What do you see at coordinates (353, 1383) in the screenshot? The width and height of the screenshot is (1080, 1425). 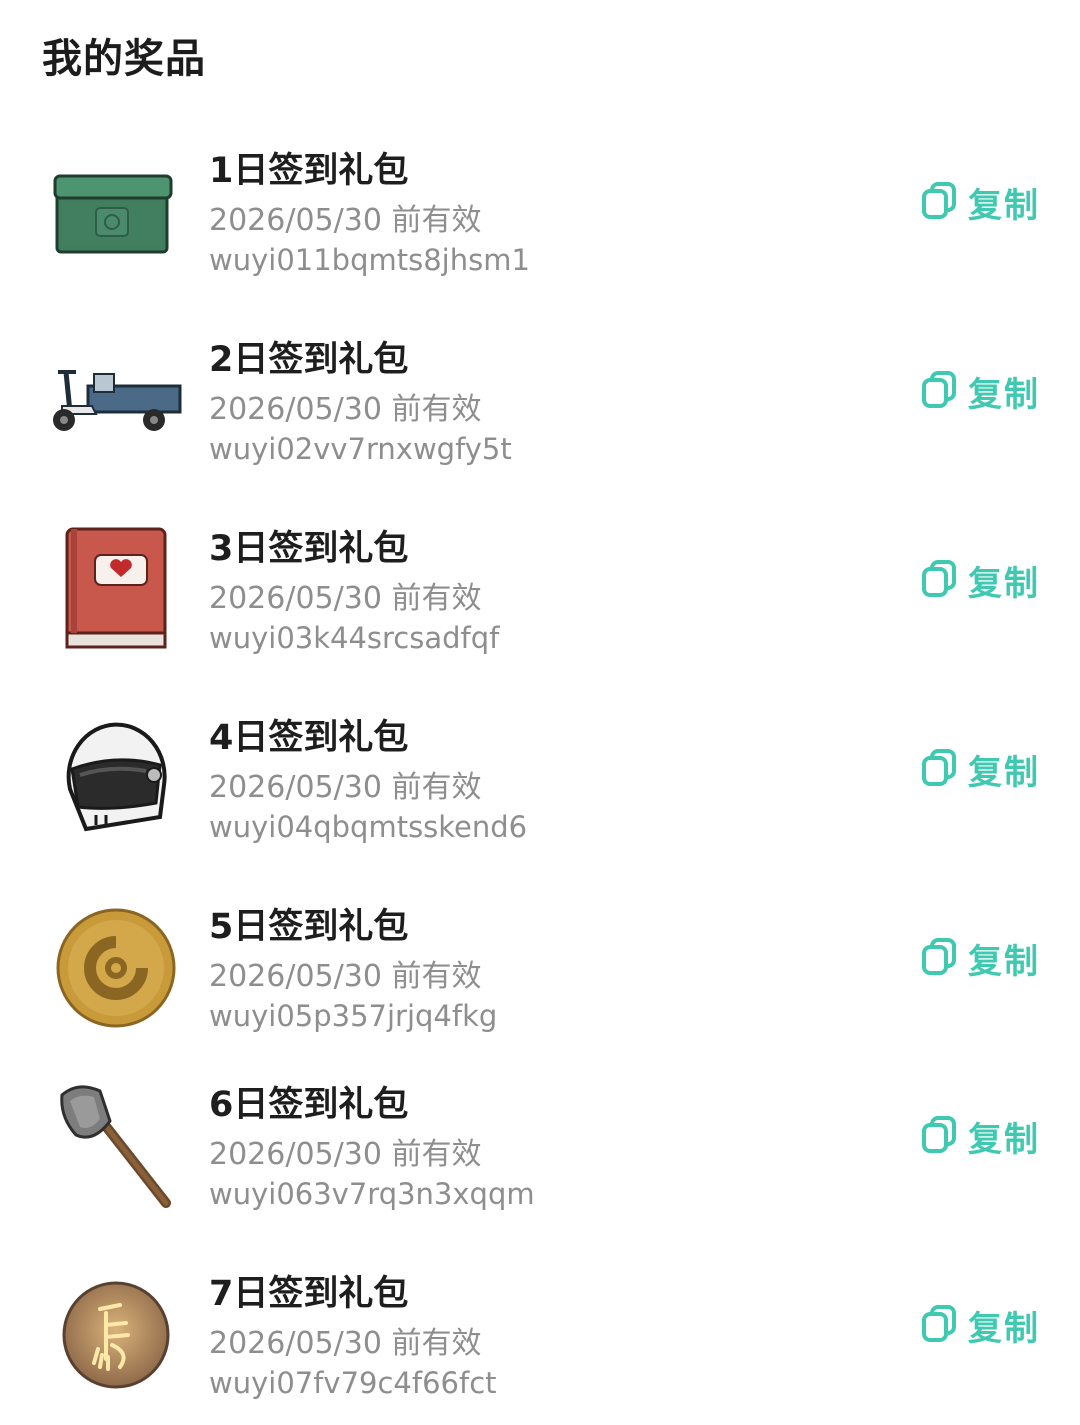 I see `prize-code: wuyi07fv79c4f66fct` at bounding box center [353, 1383].